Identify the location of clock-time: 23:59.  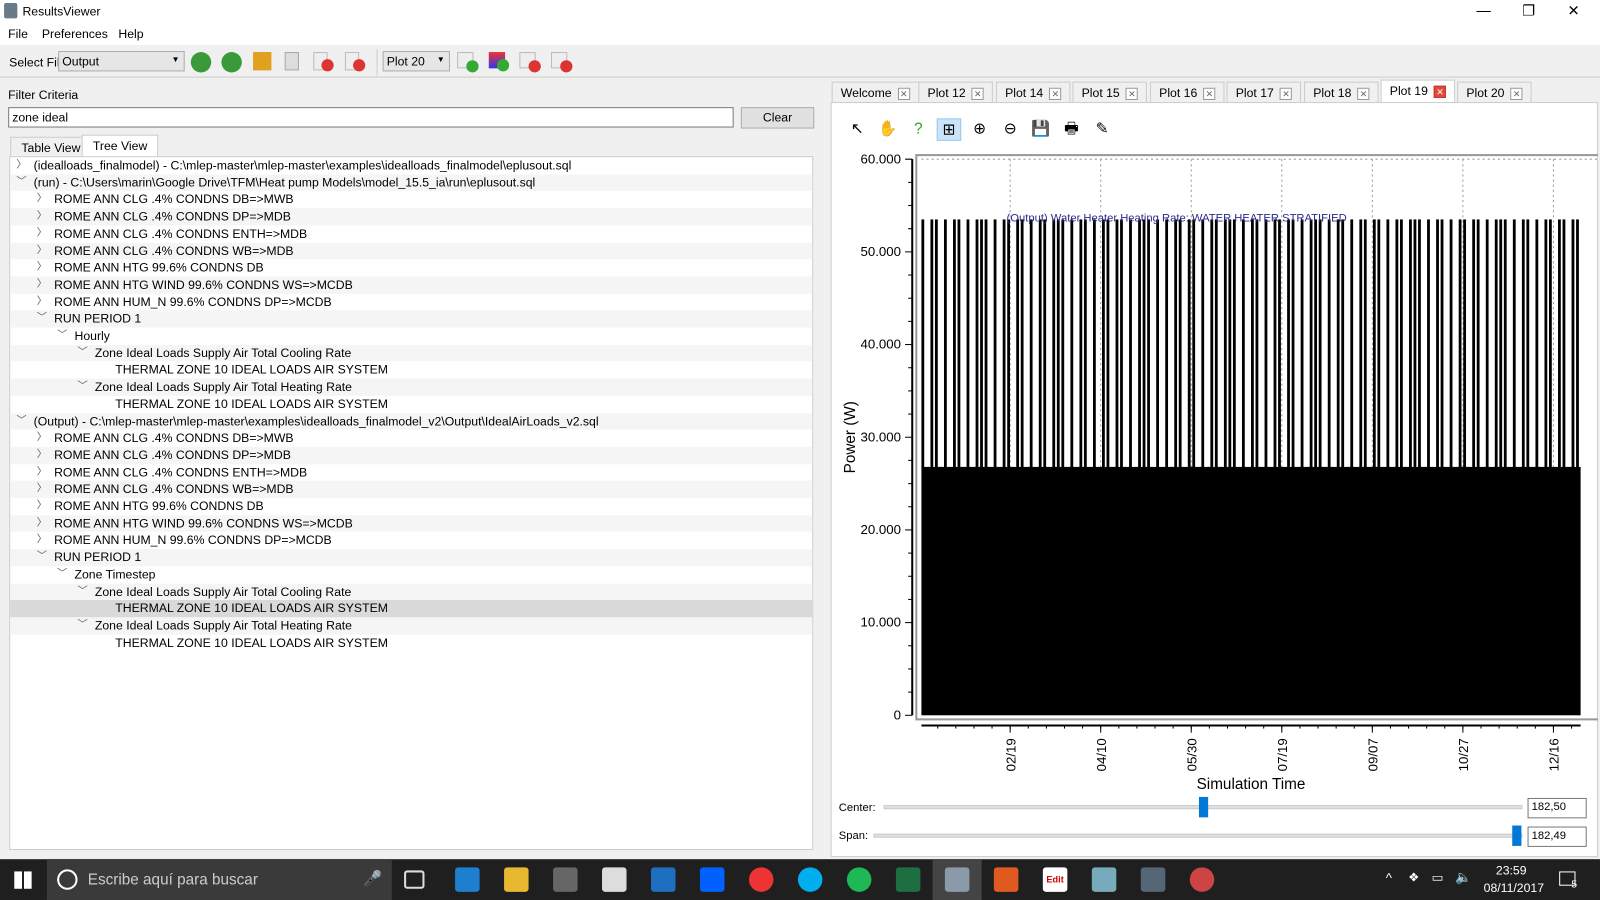
(1511, 870).